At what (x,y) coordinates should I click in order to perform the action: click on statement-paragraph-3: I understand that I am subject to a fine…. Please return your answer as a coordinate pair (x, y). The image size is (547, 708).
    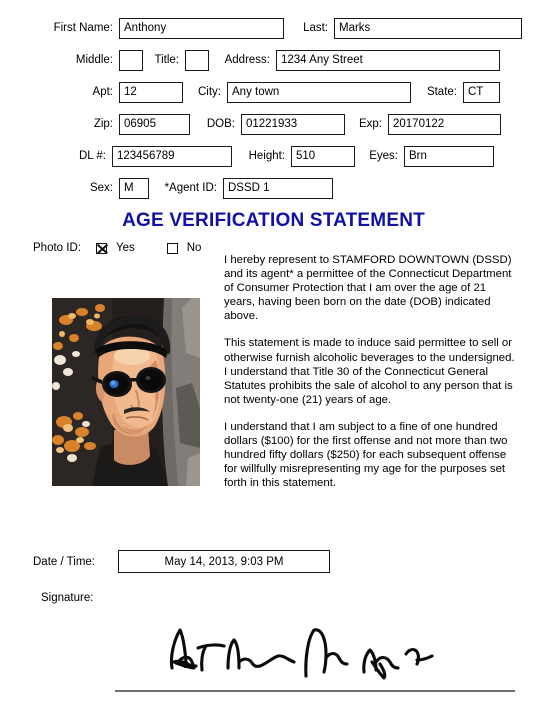
    Looking at the image, I should click on (366, 455).